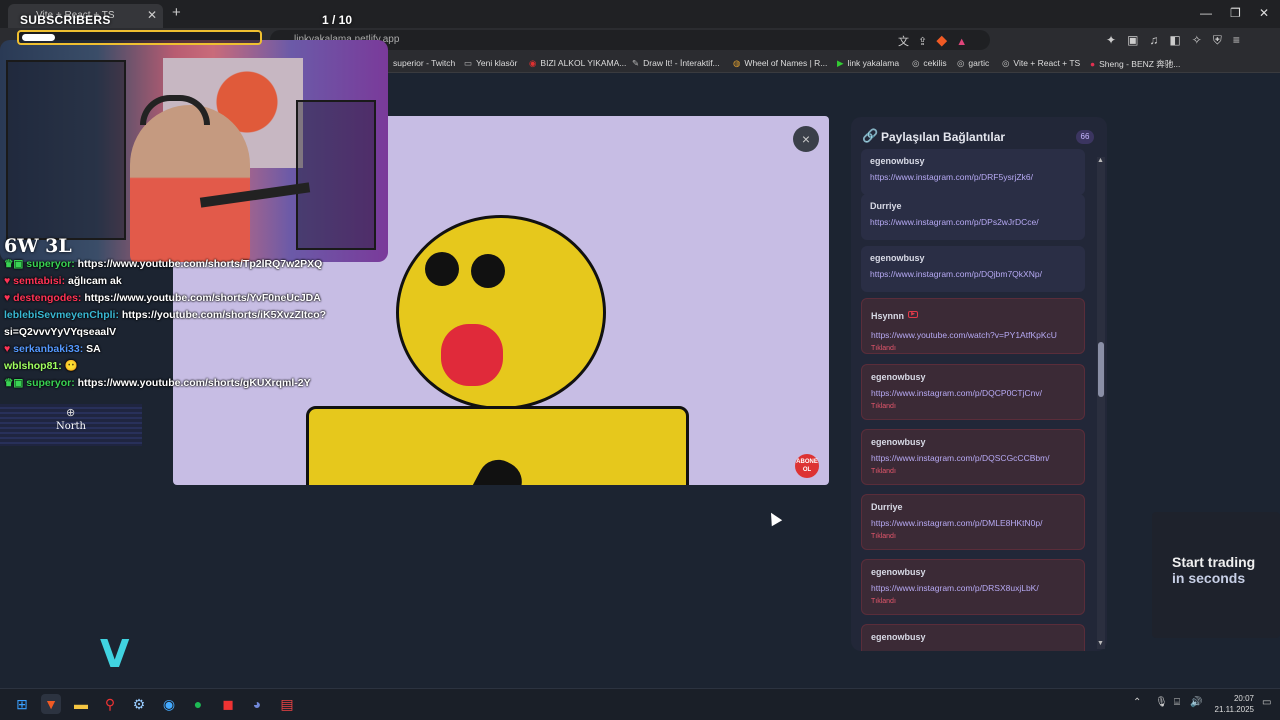 The image size is (1280, 720). I want to click on microphone-icon: 🎙, so click(1161, 702).